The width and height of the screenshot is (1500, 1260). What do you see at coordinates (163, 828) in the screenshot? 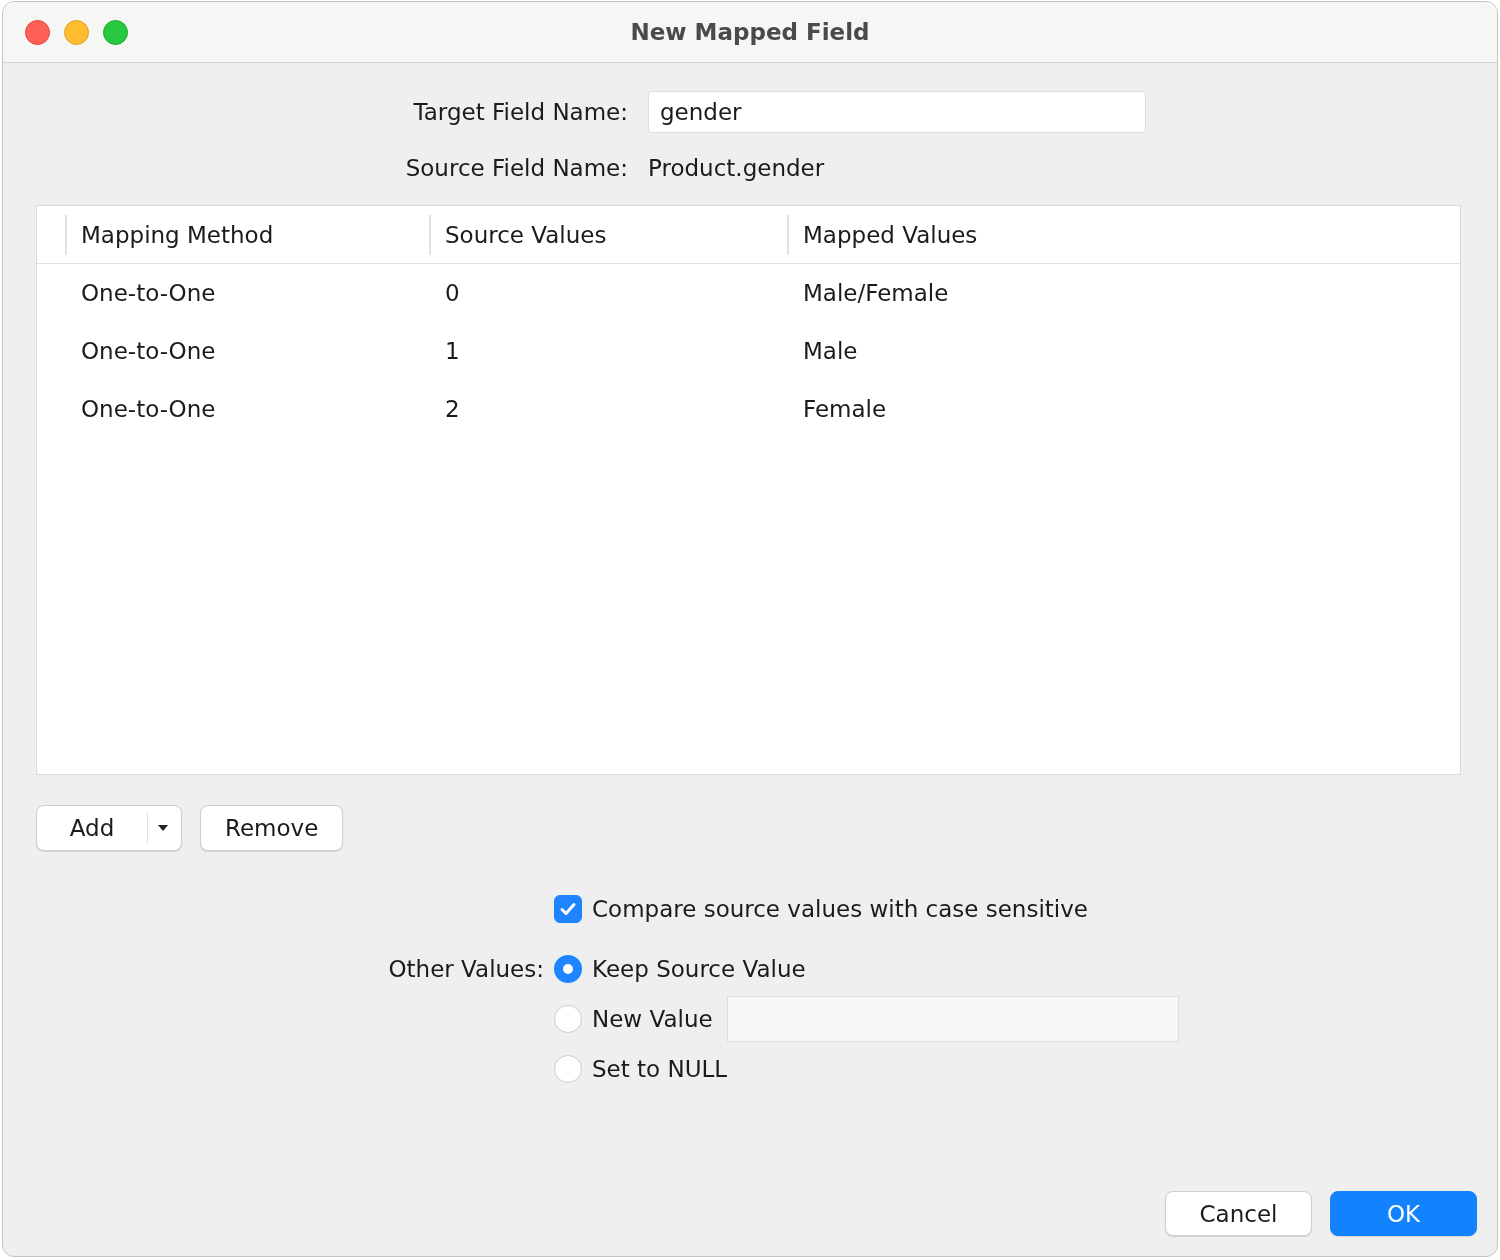
I see `caret-icon` at bounding box center [163, 828].